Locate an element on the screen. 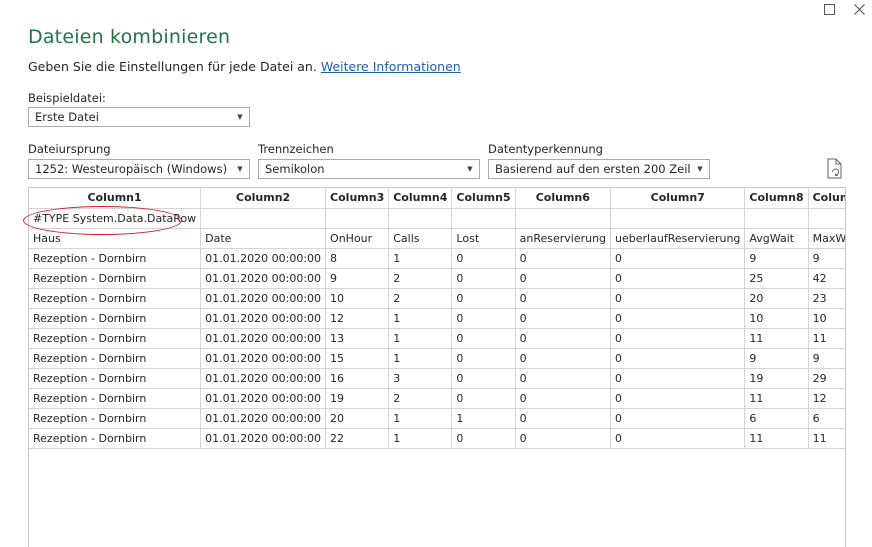  table-cell: 22 is located at coordinates (357, 438).